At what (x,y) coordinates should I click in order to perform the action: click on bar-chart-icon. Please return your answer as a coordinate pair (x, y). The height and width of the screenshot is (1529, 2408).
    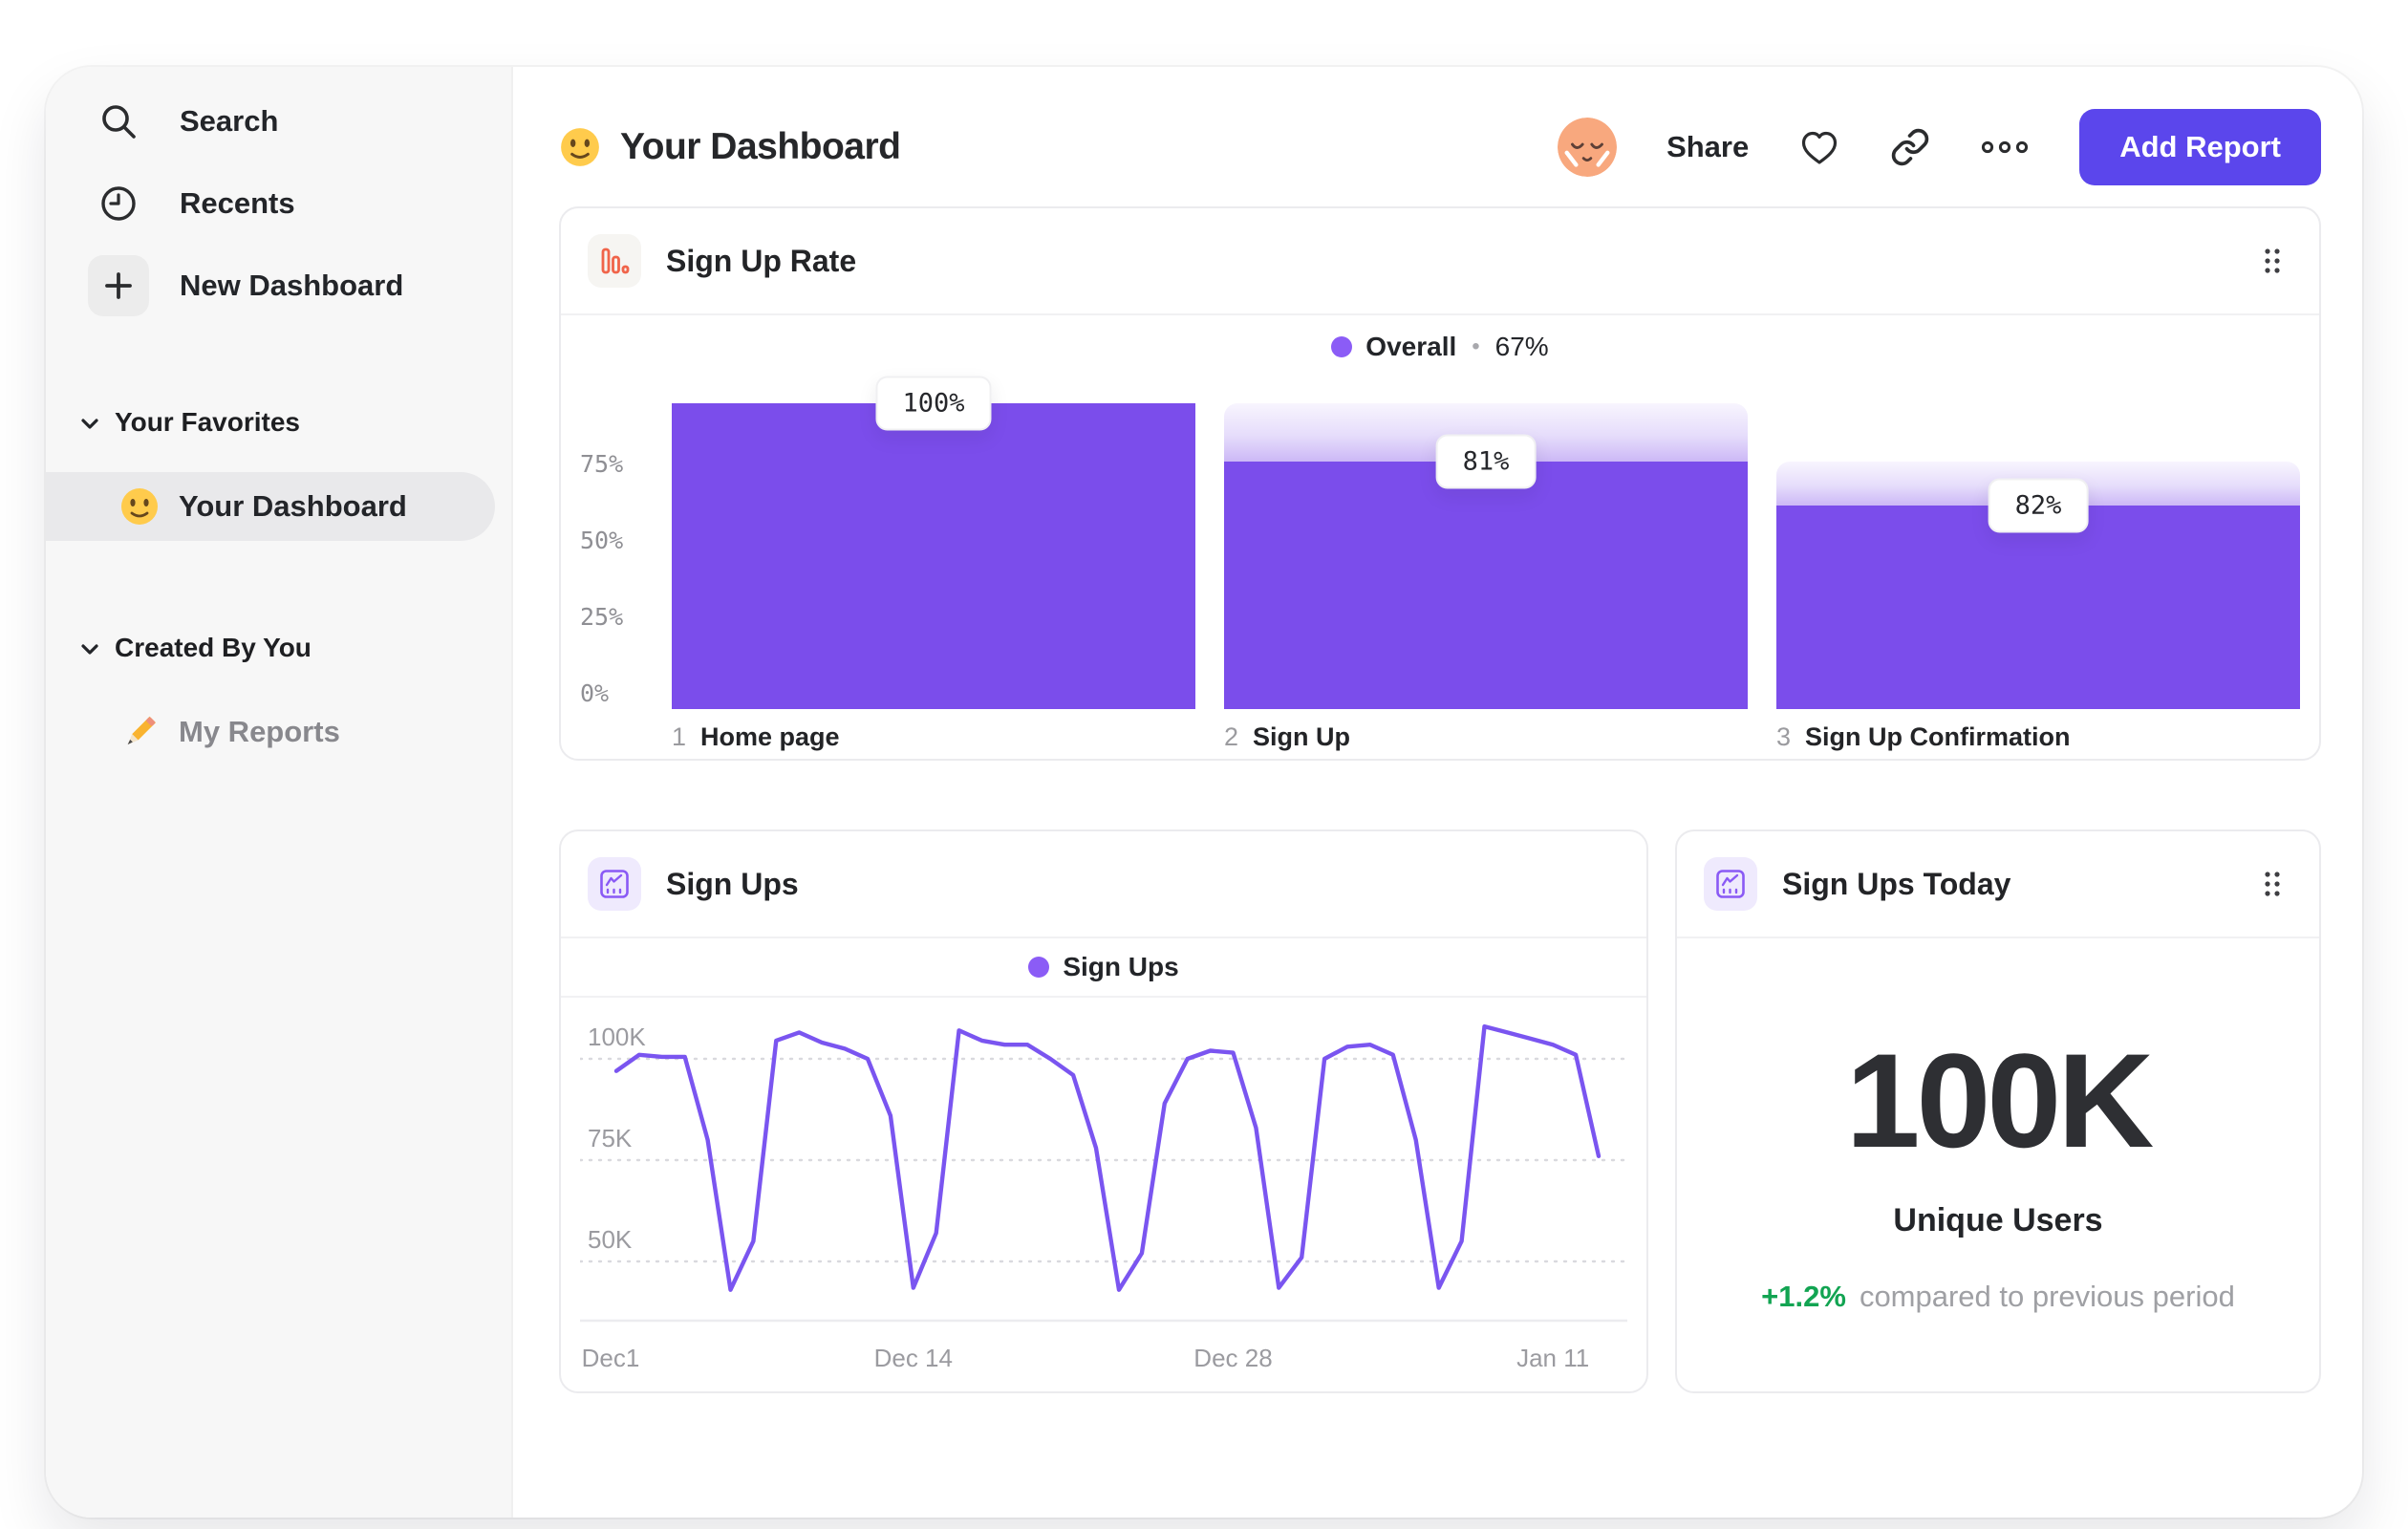
    Looking at the image, I should click on (615, 261).